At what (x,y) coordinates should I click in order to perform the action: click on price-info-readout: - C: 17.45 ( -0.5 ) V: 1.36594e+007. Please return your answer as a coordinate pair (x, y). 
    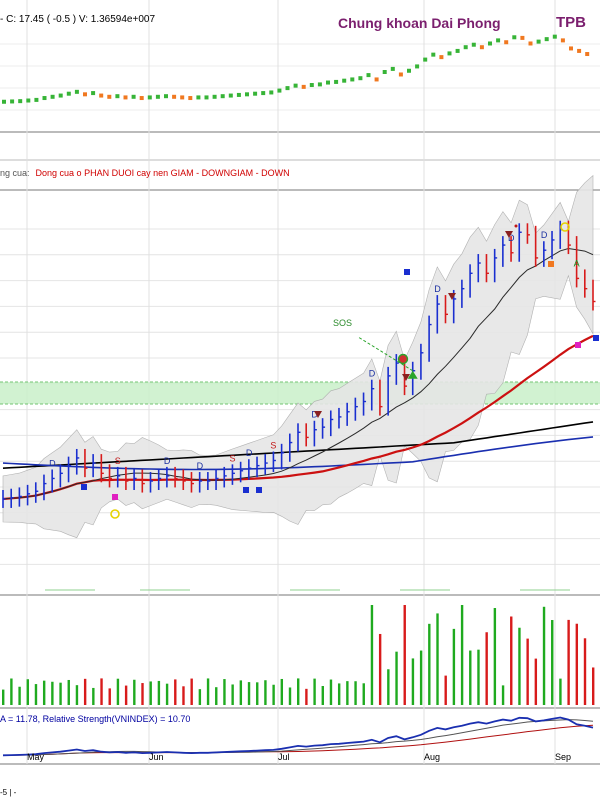
    Looking at the image, I should click on (78, 19).